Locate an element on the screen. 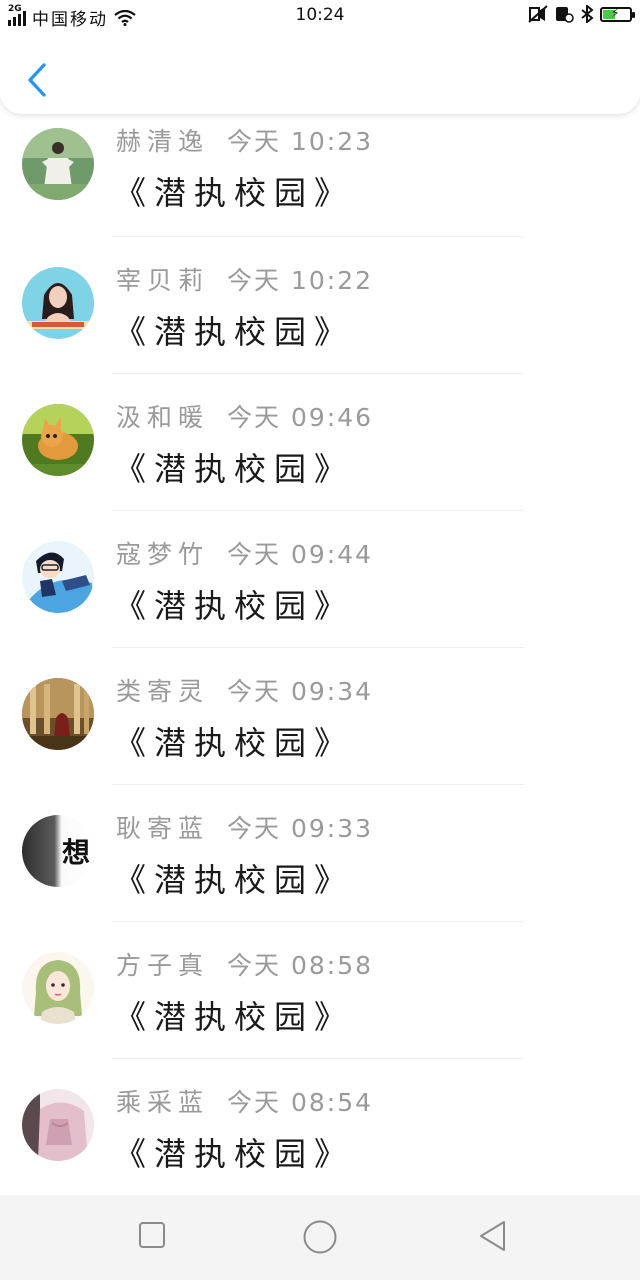 The height and width of the screenshot is (1280, 640). recent-apps-icon is located at coordinates (152, 1235).